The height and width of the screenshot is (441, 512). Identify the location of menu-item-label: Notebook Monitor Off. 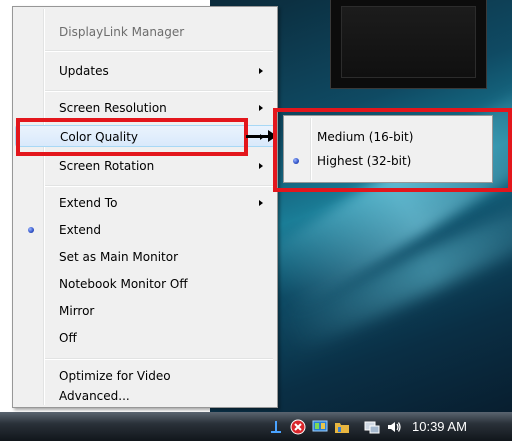
(123, 284).